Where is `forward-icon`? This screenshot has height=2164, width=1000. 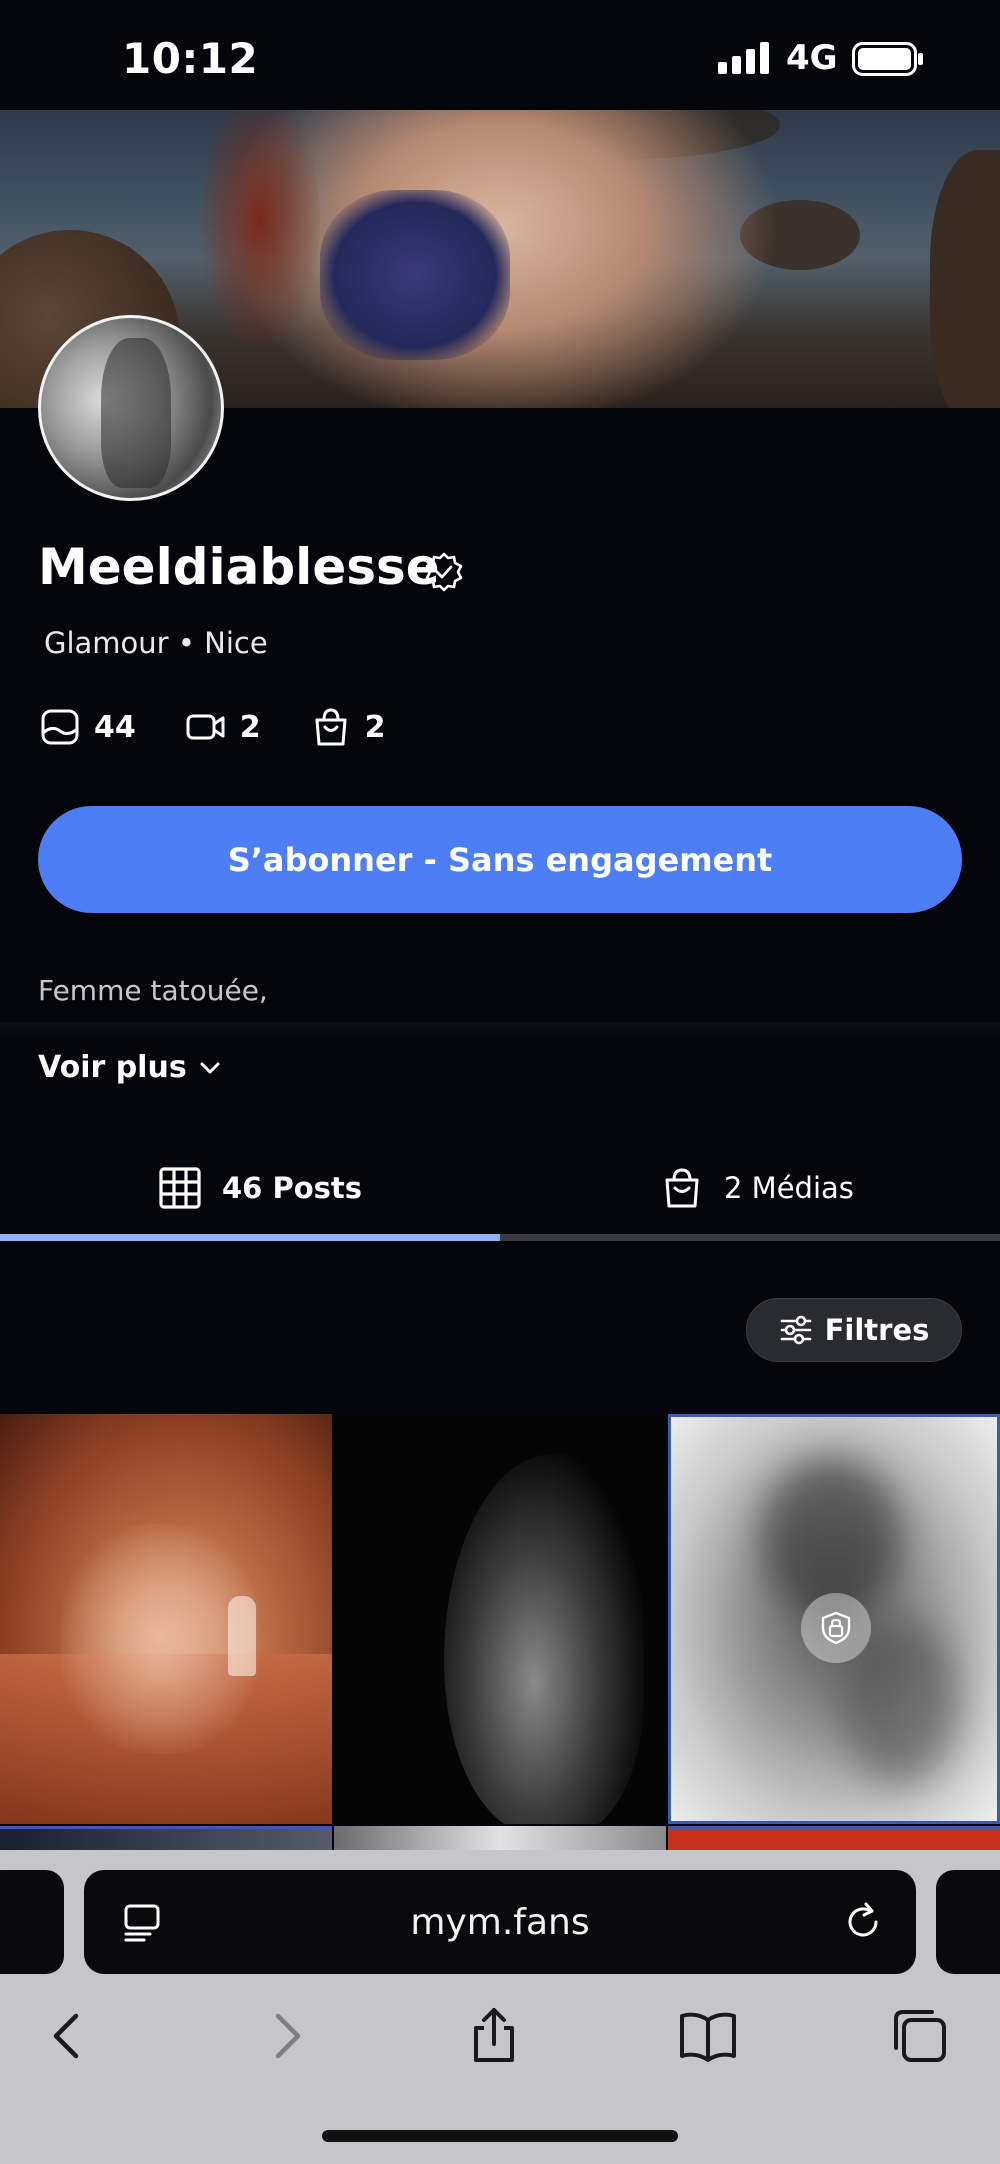
forward-icon is located at coordinates (286, 2036).